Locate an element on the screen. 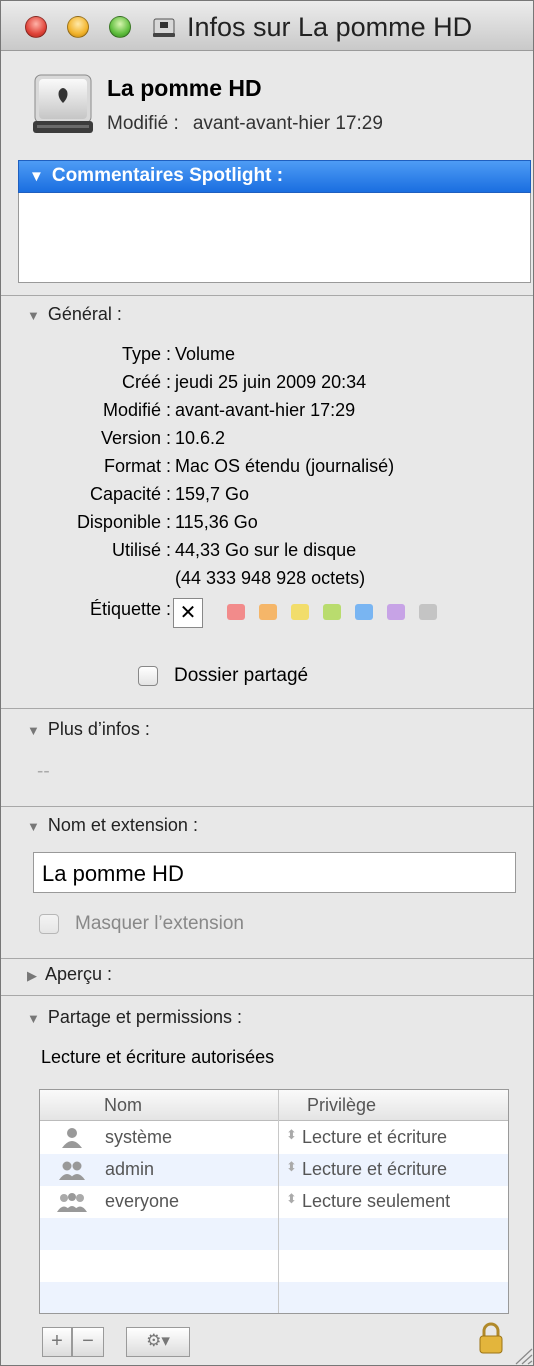 The image size is (534, 1366). modified-line: Modifié : avant-avant-hier 17:29 is located at coordinates (245, 124).